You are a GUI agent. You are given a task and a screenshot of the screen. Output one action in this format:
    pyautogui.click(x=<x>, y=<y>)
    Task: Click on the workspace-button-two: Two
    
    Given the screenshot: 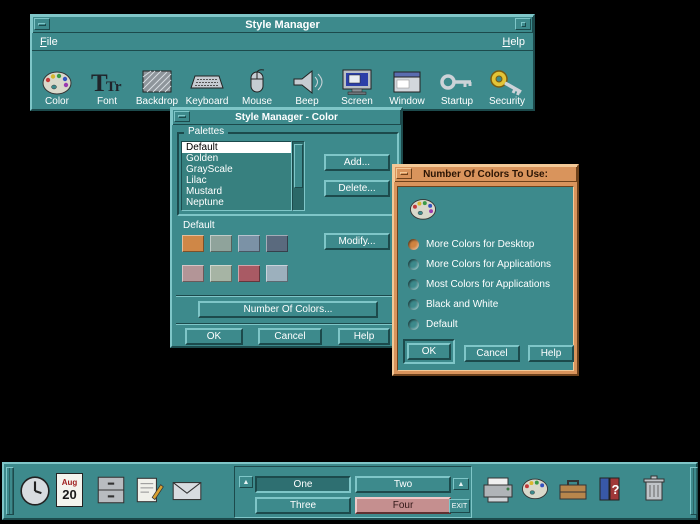 What is the action you would take?
    pyautogui.click(x=403, y=484)
    